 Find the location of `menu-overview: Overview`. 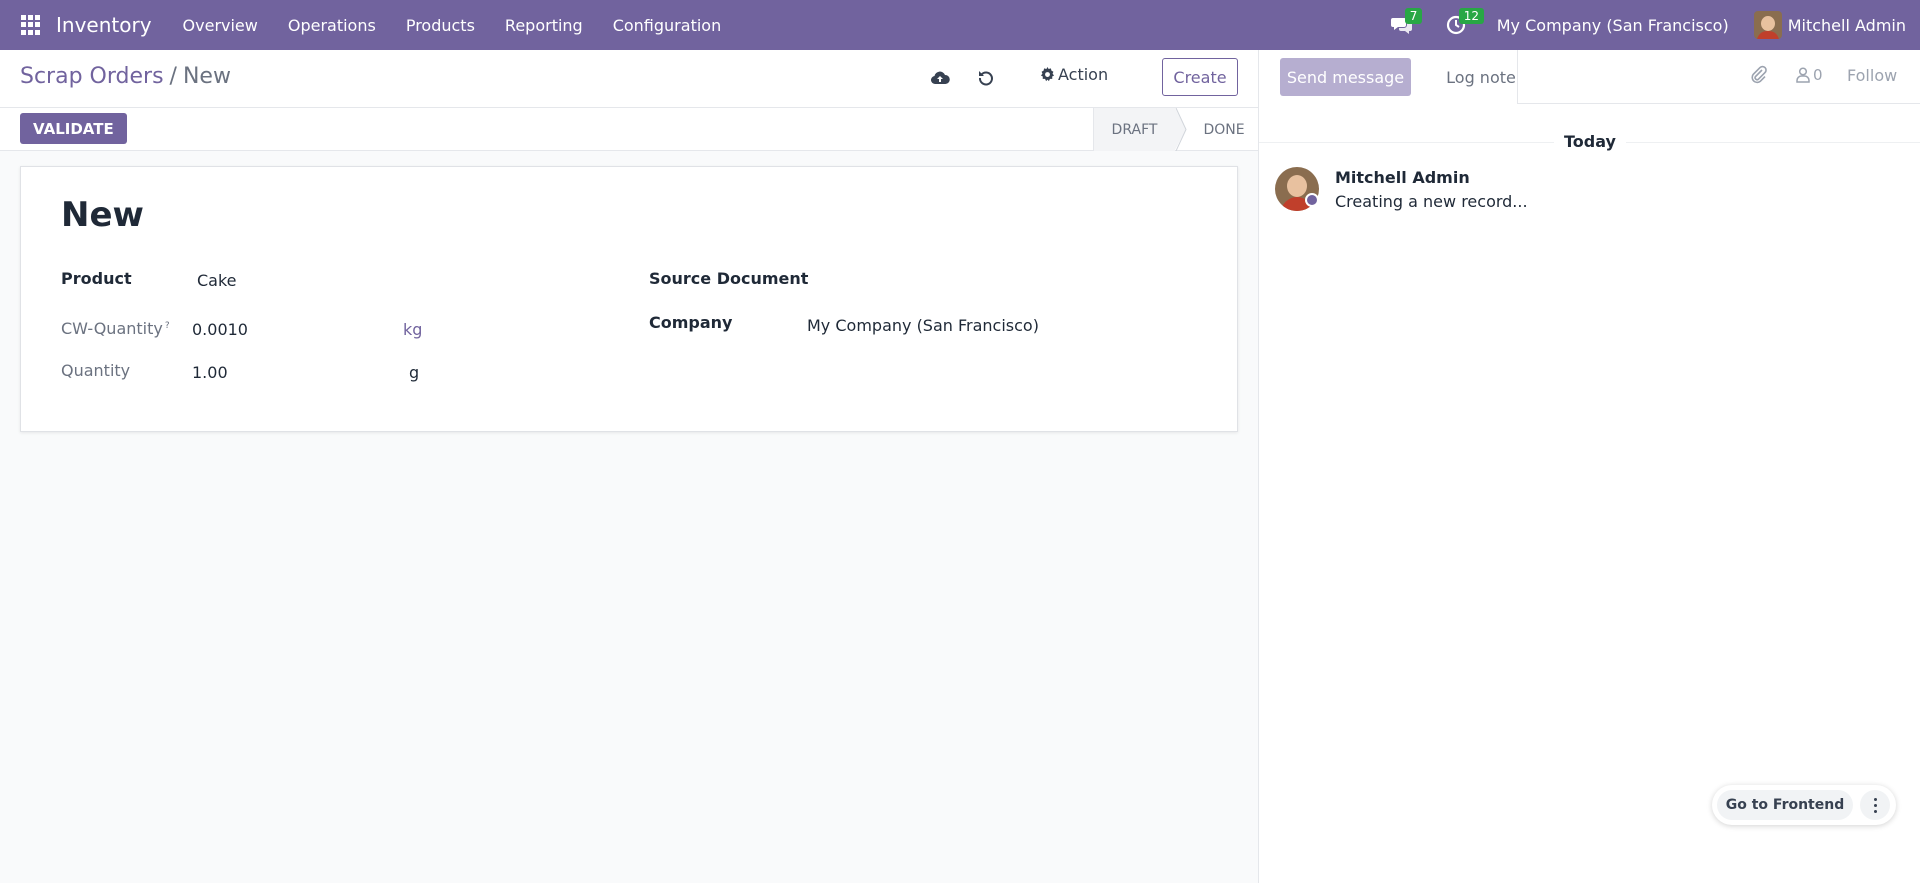

menu-overview: Overview is located at coordinates (220, 25).